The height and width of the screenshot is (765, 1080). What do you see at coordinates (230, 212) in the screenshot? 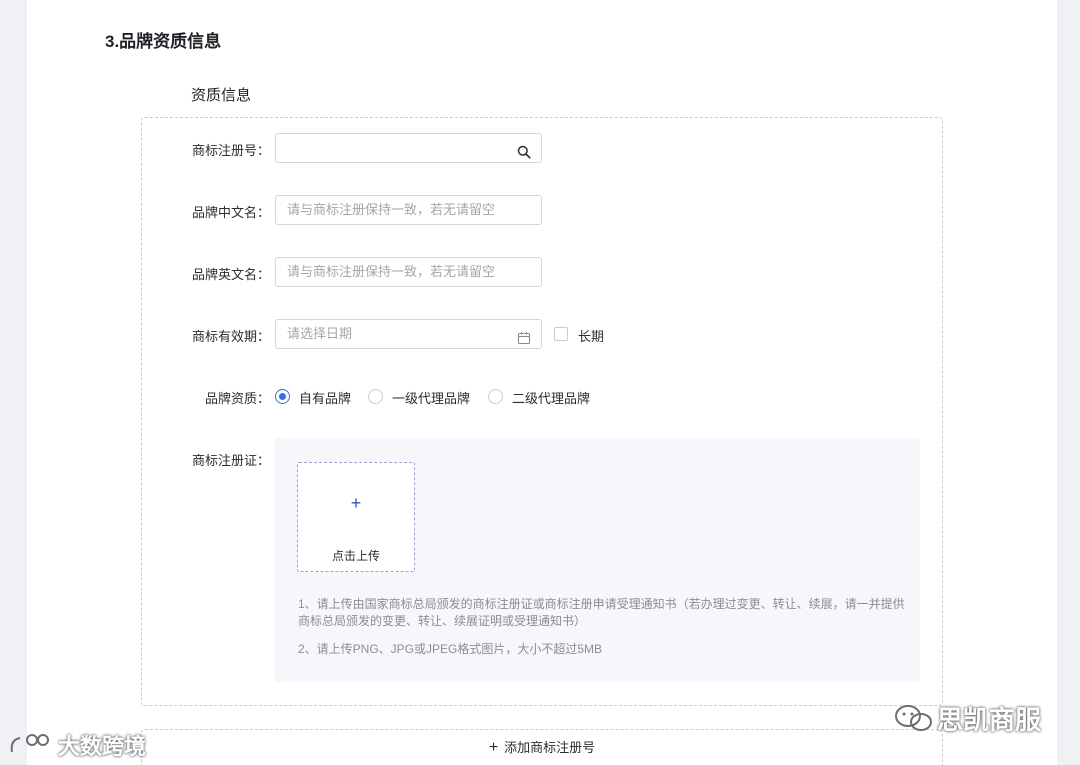
I see `brand-cn-label: 品牌中文名：` at bounding box center [230, 212].